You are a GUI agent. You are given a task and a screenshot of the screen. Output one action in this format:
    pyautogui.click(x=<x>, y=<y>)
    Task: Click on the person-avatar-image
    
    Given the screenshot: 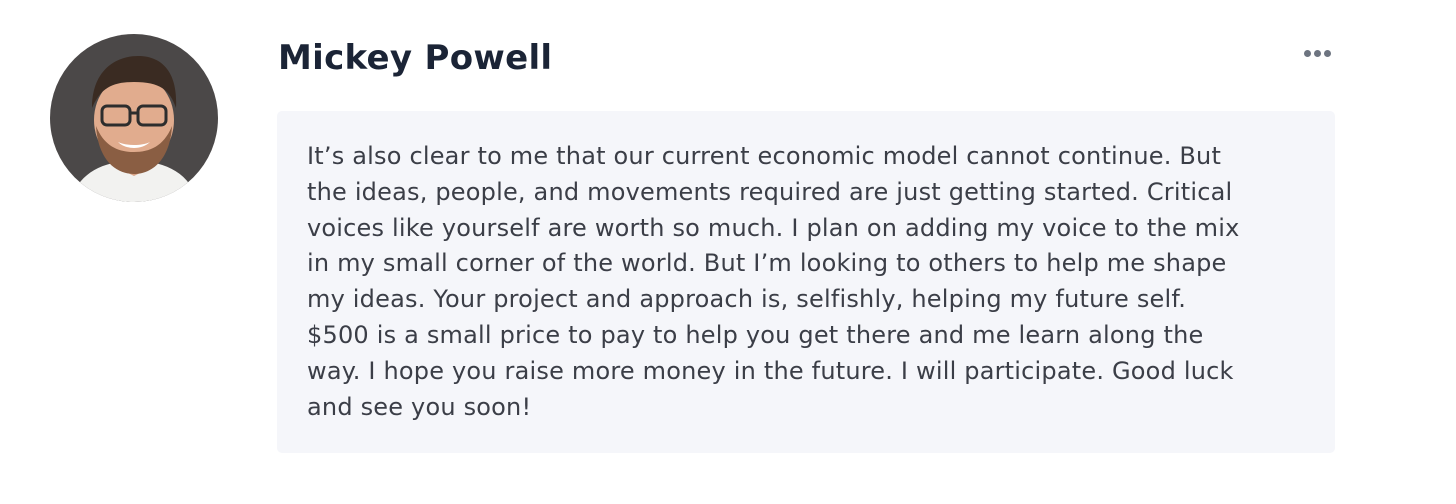 What is the action you would take?
    pyautogui.click(x=134, y=118)
    